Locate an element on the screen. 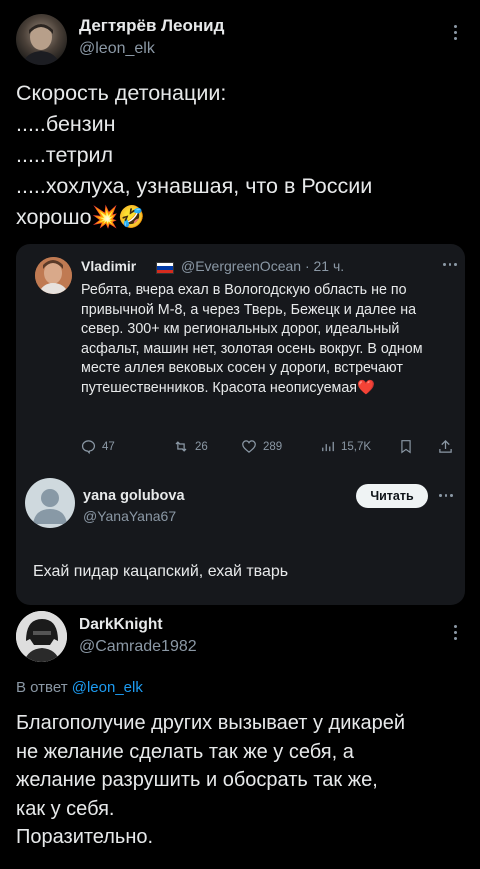  retweet-icon is located at coordinates (181, 446).